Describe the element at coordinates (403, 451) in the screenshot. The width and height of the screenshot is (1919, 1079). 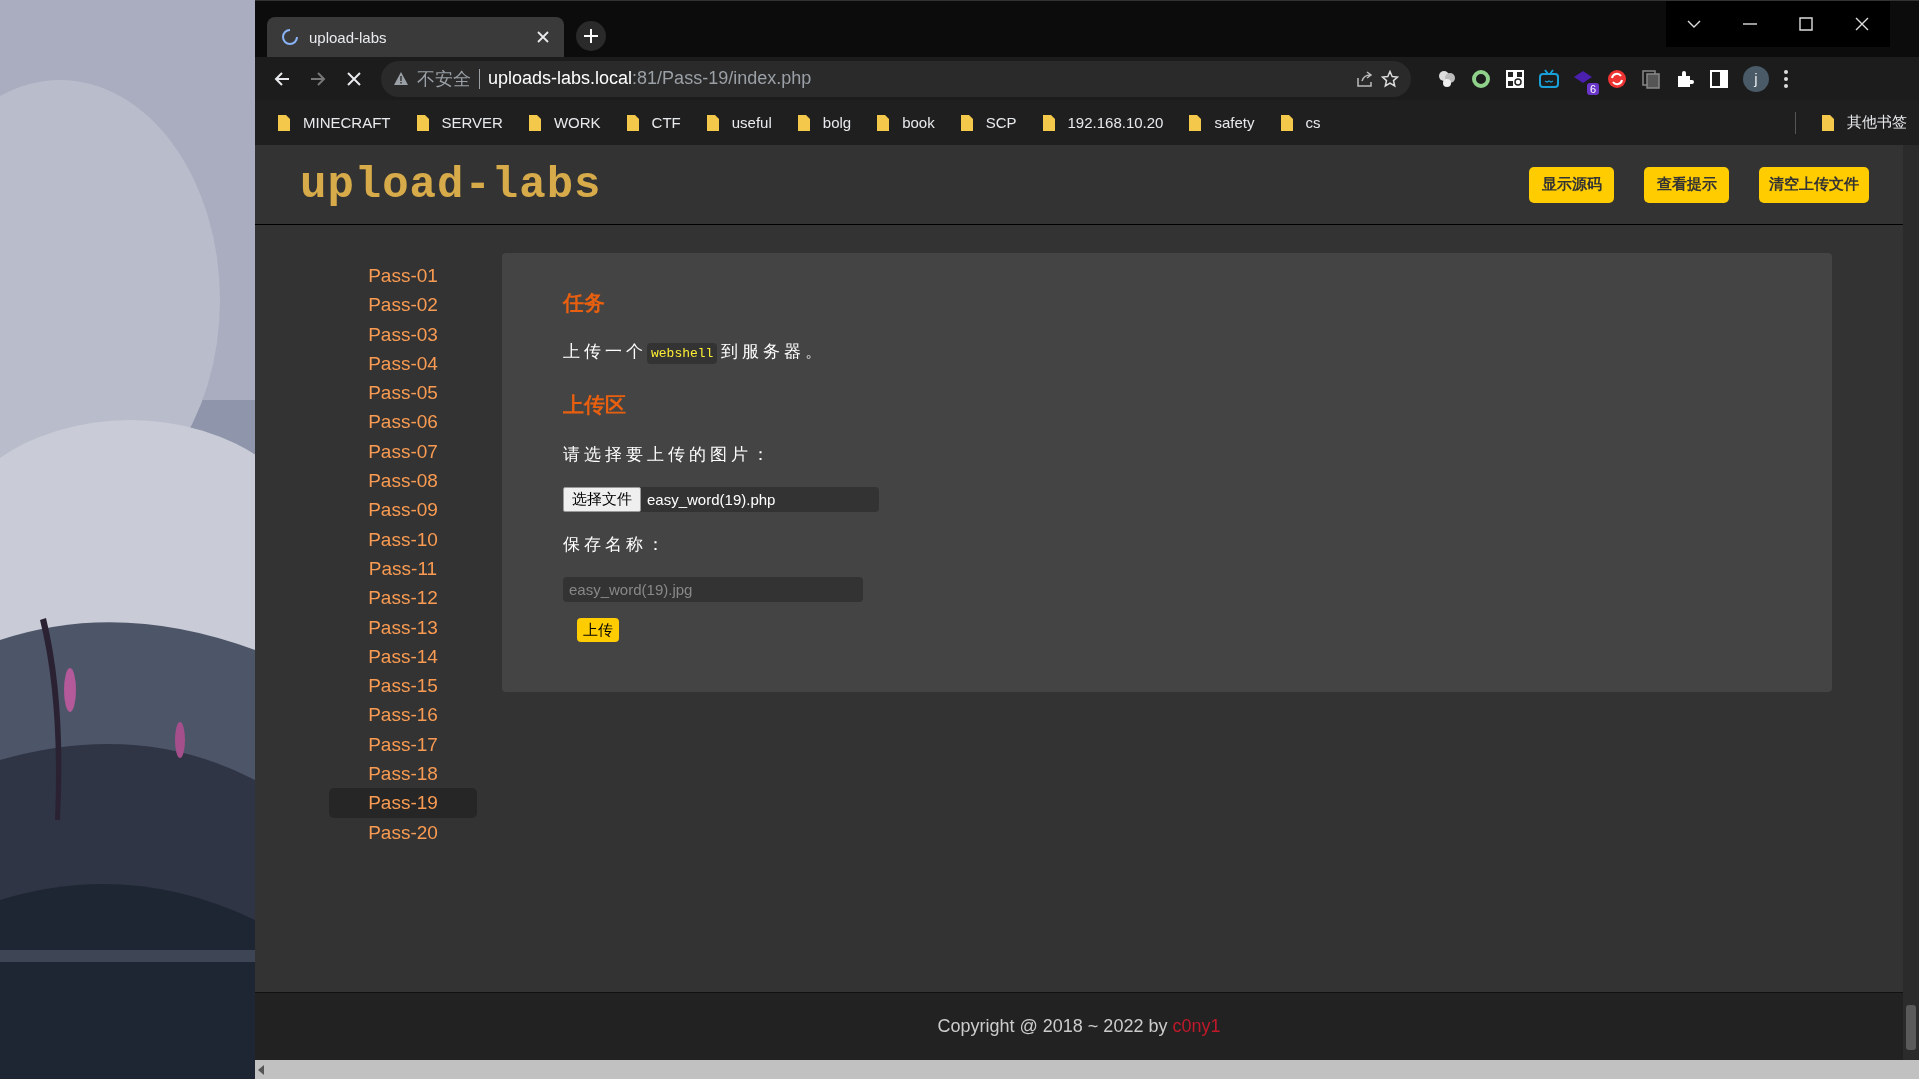
I see `level-link: Pass-07` at that location.